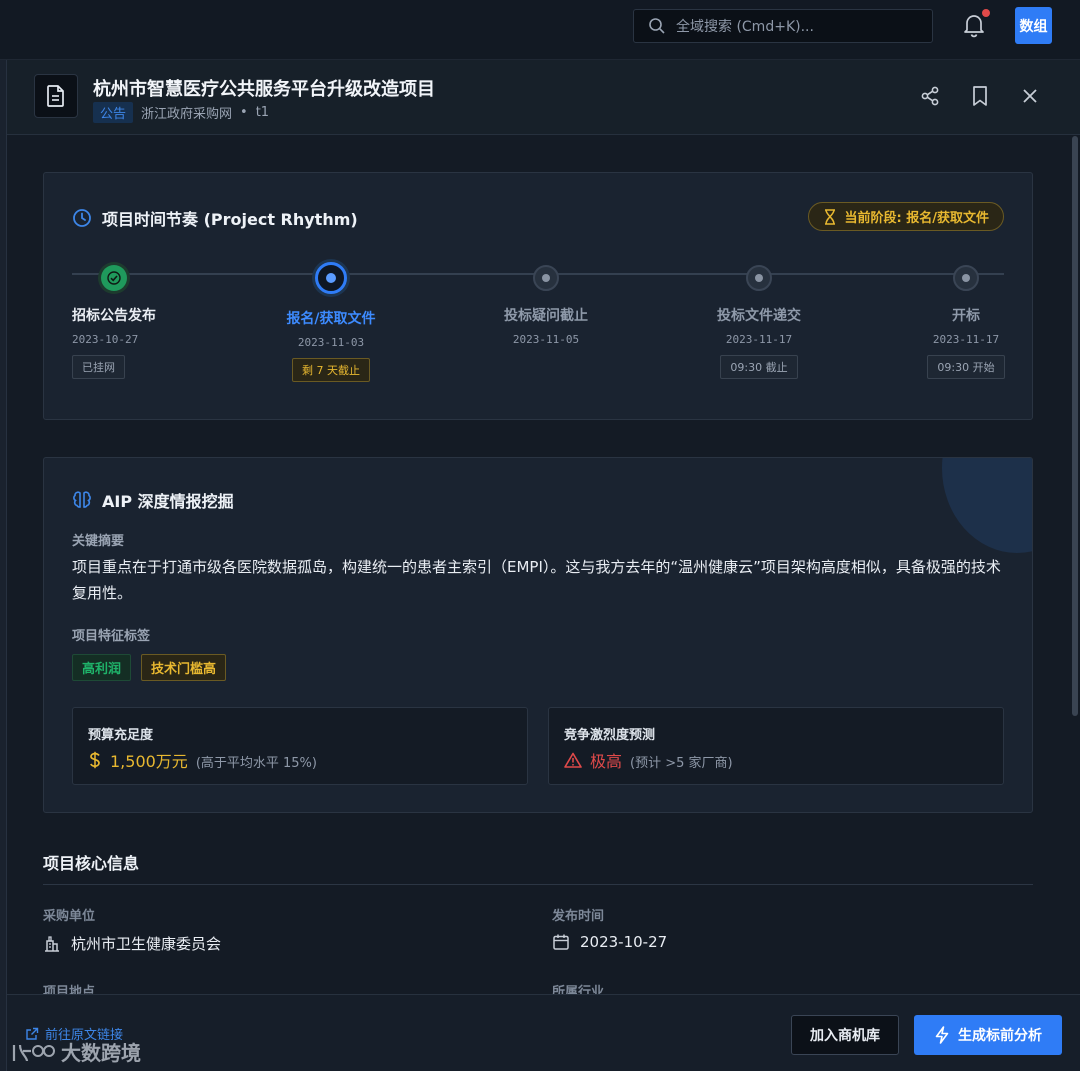  I want to click on budget-value-row: 1,500万元 (高于平均水平 15%), so click(202, 760).